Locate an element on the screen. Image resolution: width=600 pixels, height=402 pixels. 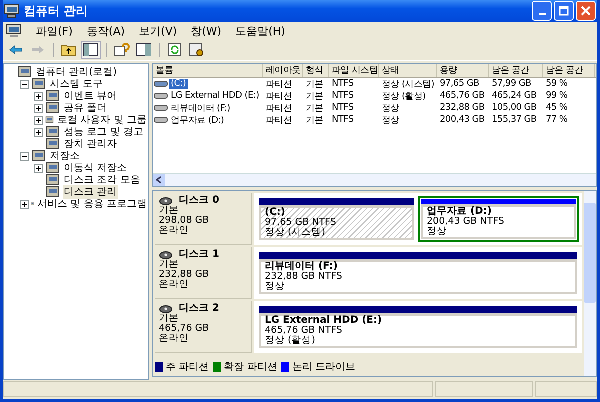
disk-size: 465,76 GB is located at coordinates (184, 329).